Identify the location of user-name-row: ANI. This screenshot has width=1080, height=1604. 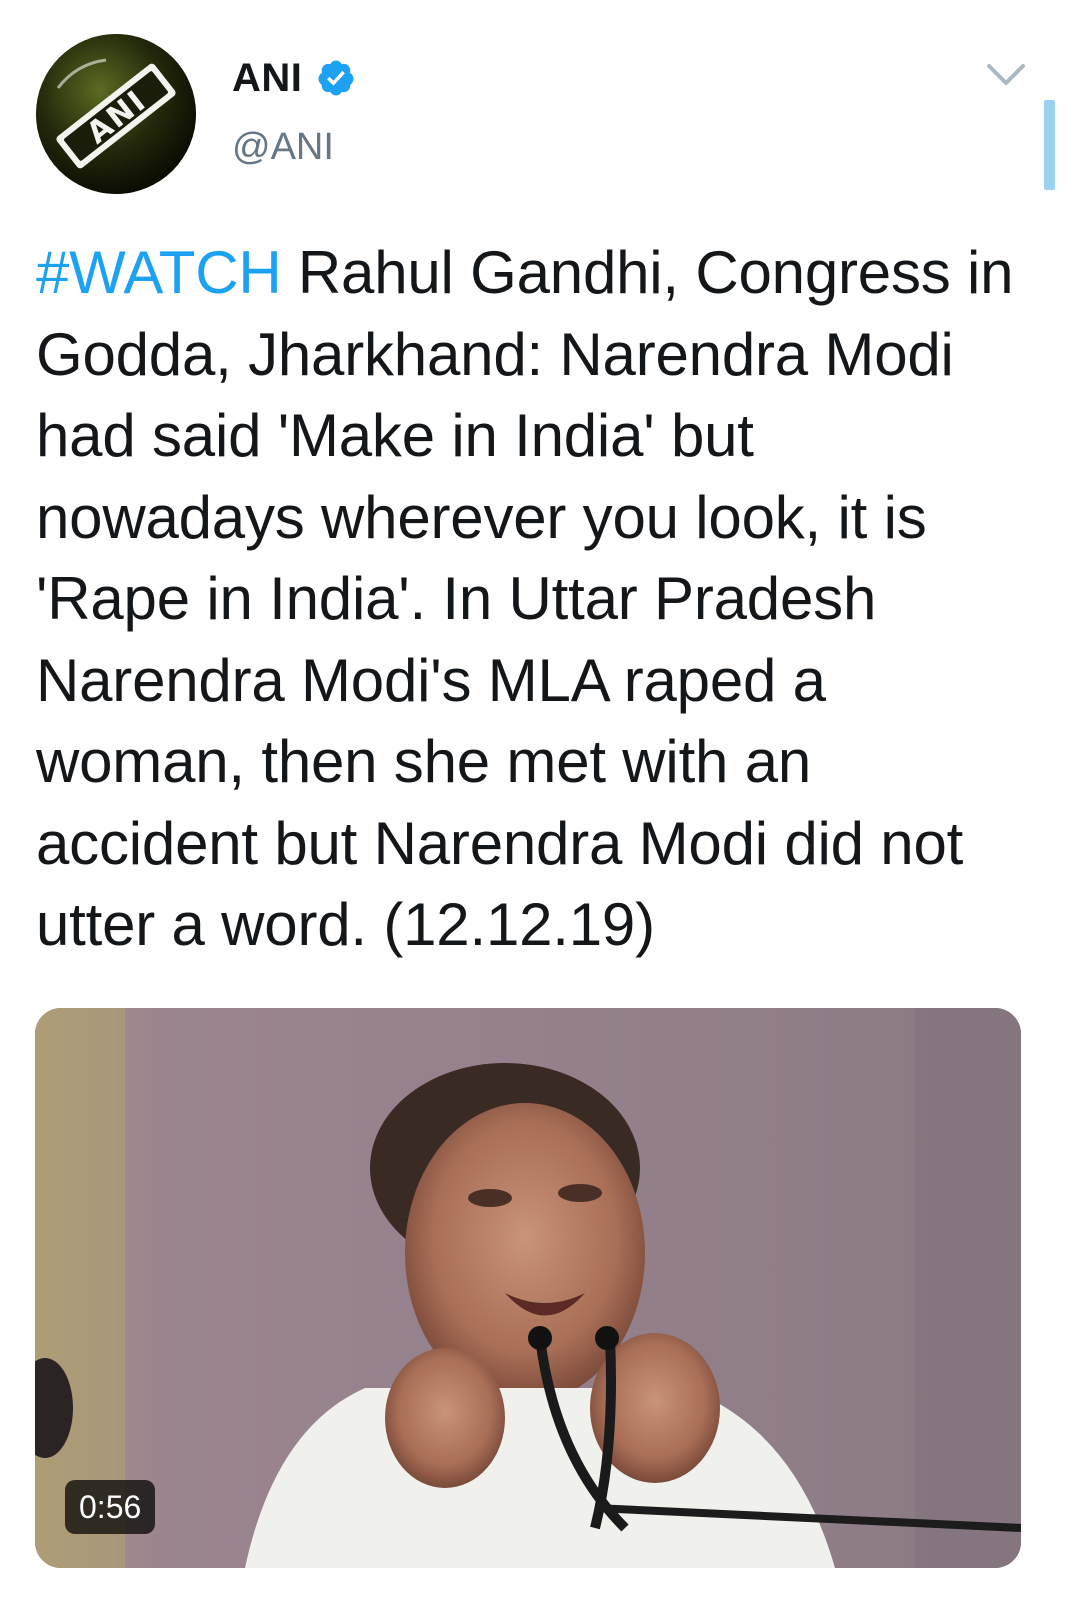
(294, 78).